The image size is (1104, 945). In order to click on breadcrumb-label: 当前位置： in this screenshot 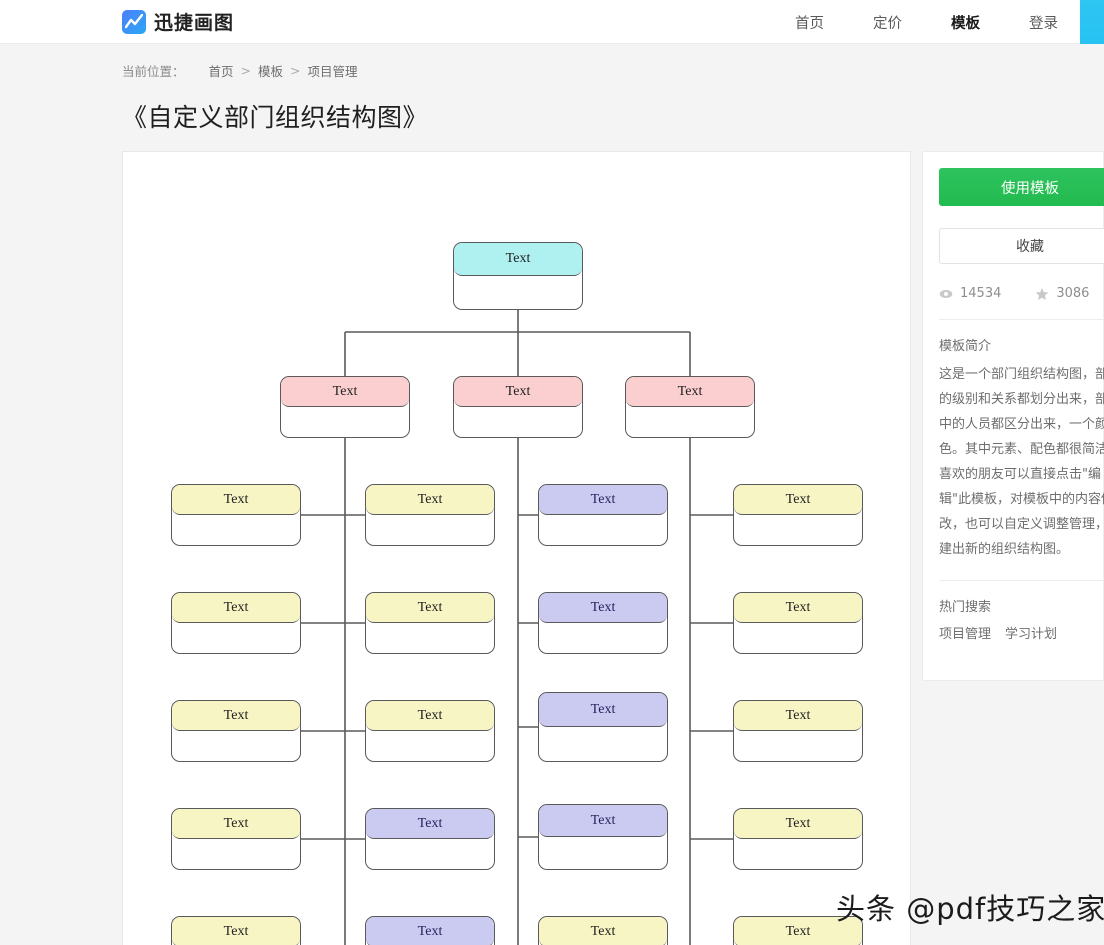, I will do `click(153, 71)`.